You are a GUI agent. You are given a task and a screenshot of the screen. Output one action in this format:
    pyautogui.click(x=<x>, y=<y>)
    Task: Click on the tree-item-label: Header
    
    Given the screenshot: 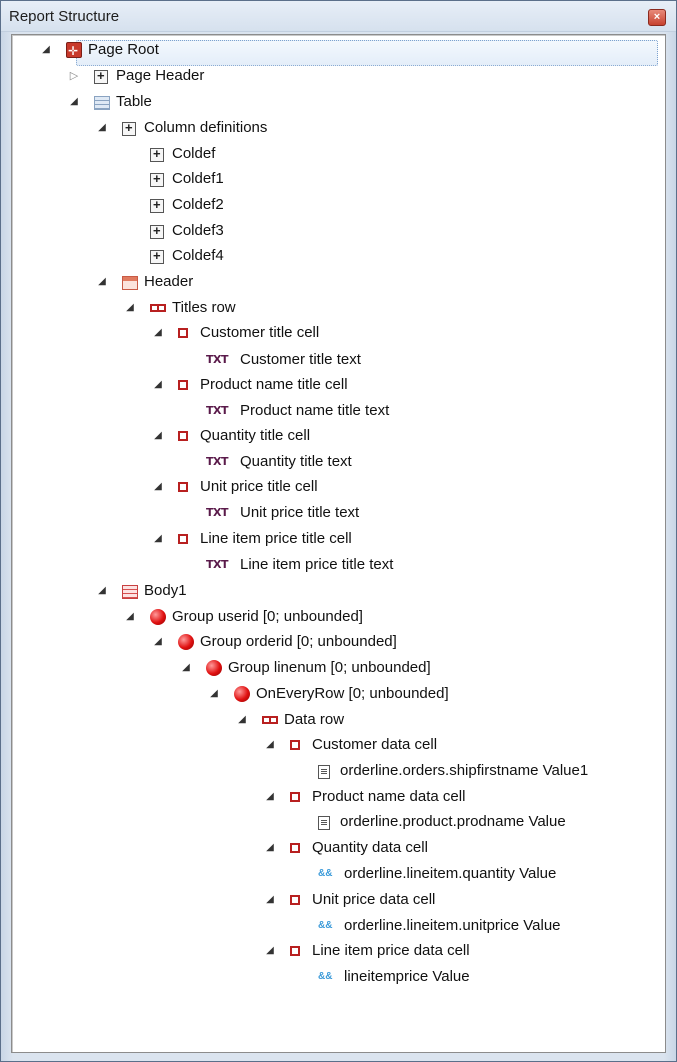 What is the action you would take?
    pyautogui.click(x=169, y=281)
    